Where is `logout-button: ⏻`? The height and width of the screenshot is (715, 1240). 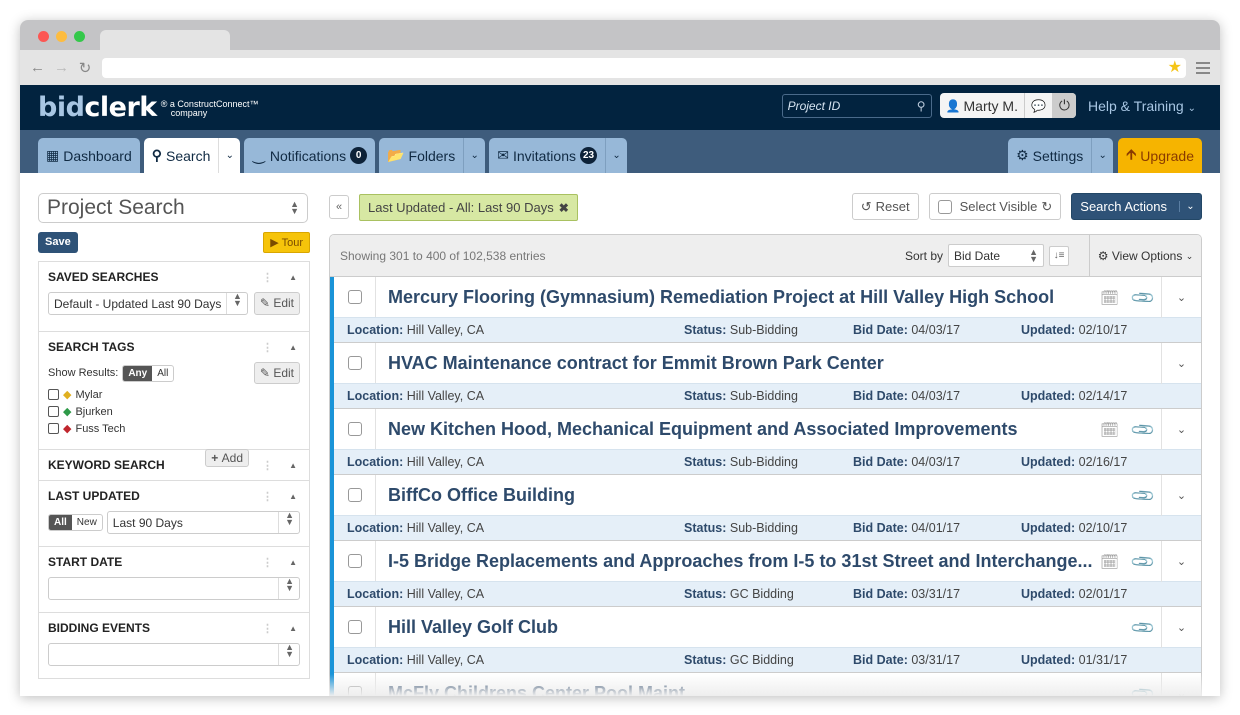 logout-button: ⏻ is located at coordinates (1064, 105).